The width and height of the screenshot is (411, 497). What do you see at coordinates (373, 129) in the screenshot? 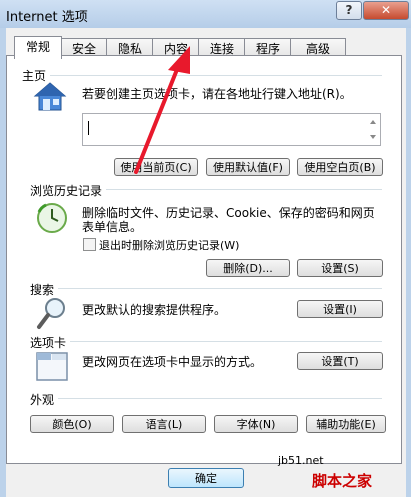
I see `address-scrollbar` at bounding box center [373, 129].